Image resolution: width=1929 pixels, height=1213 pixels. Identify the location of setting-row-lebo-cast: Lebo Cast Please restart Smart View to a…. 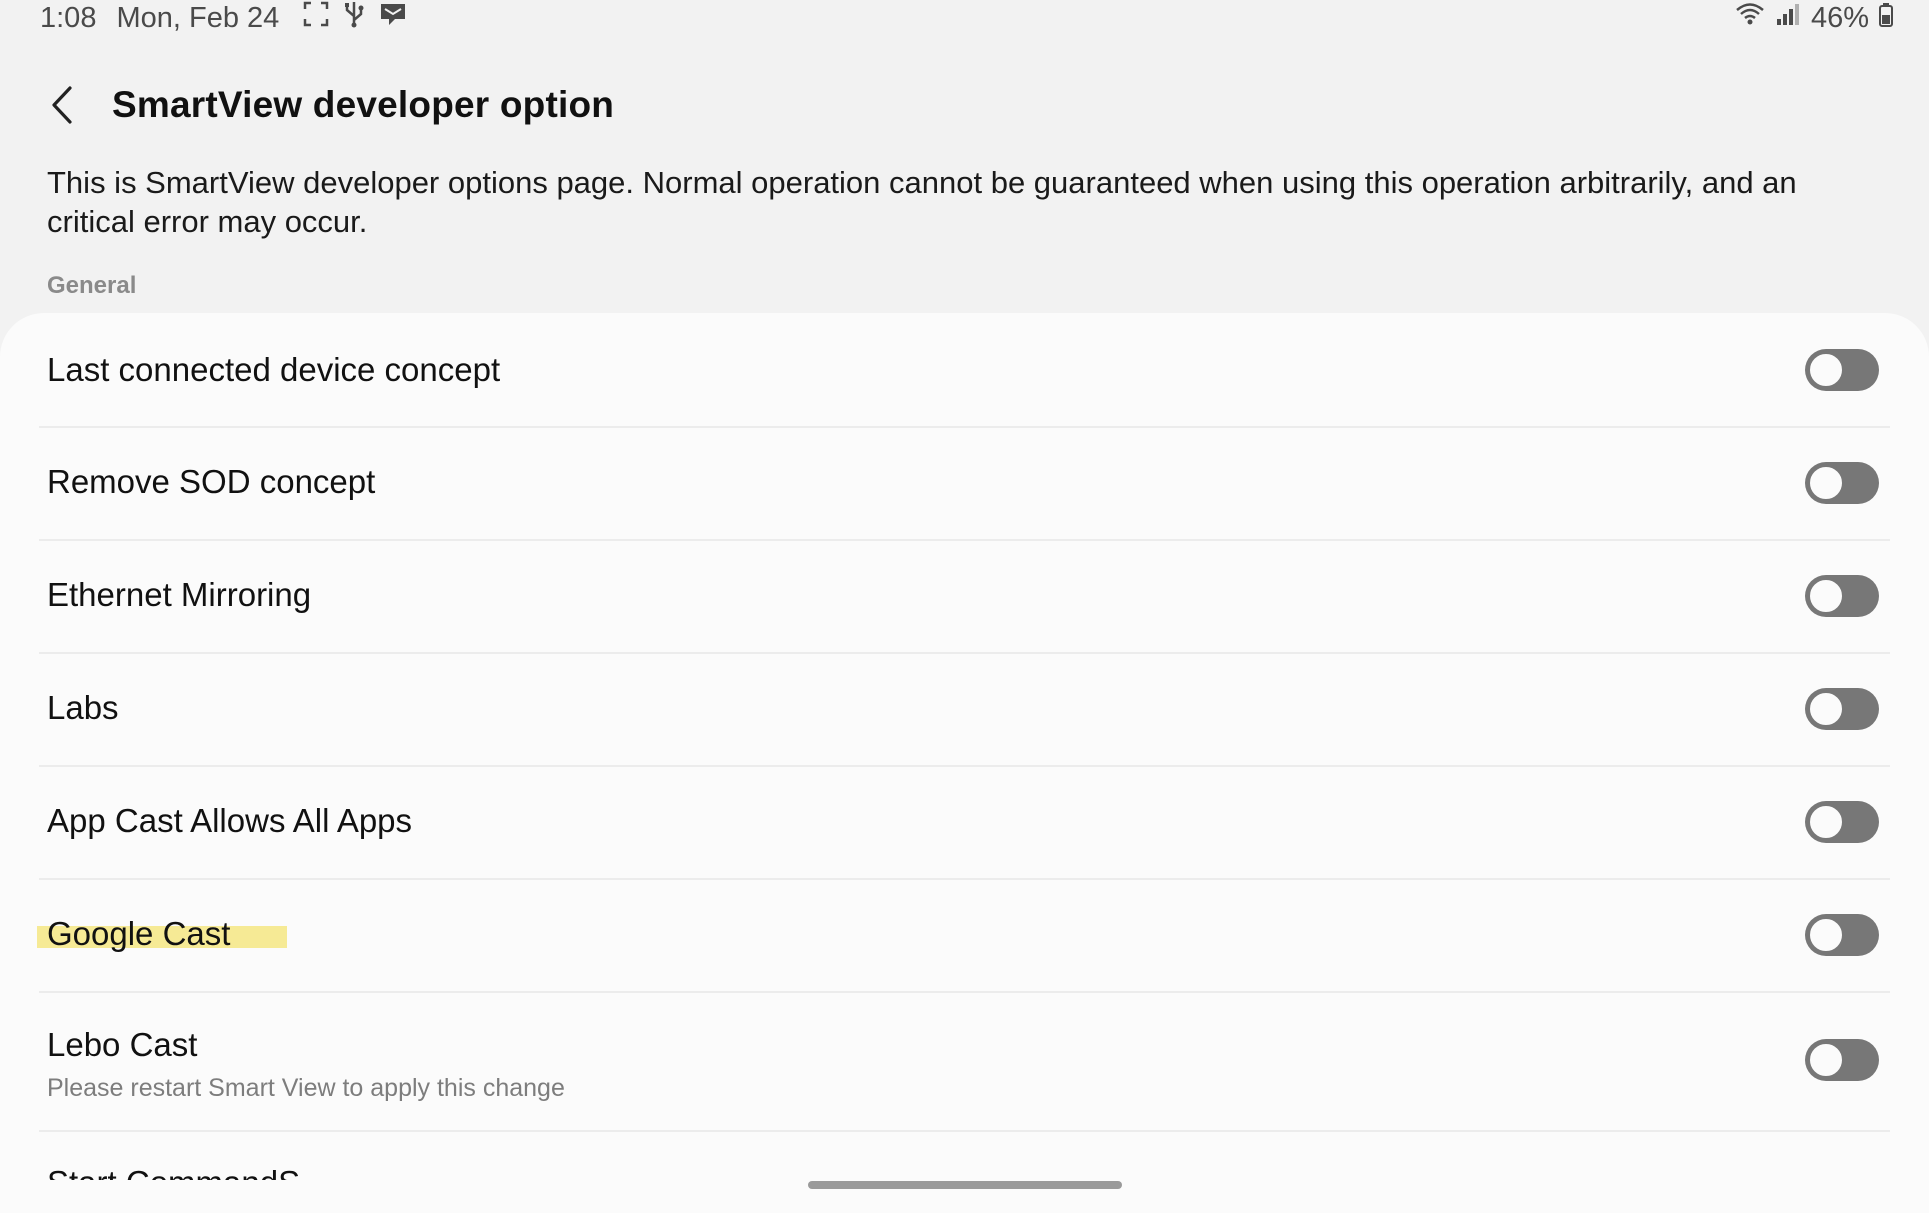
(964, 1061).